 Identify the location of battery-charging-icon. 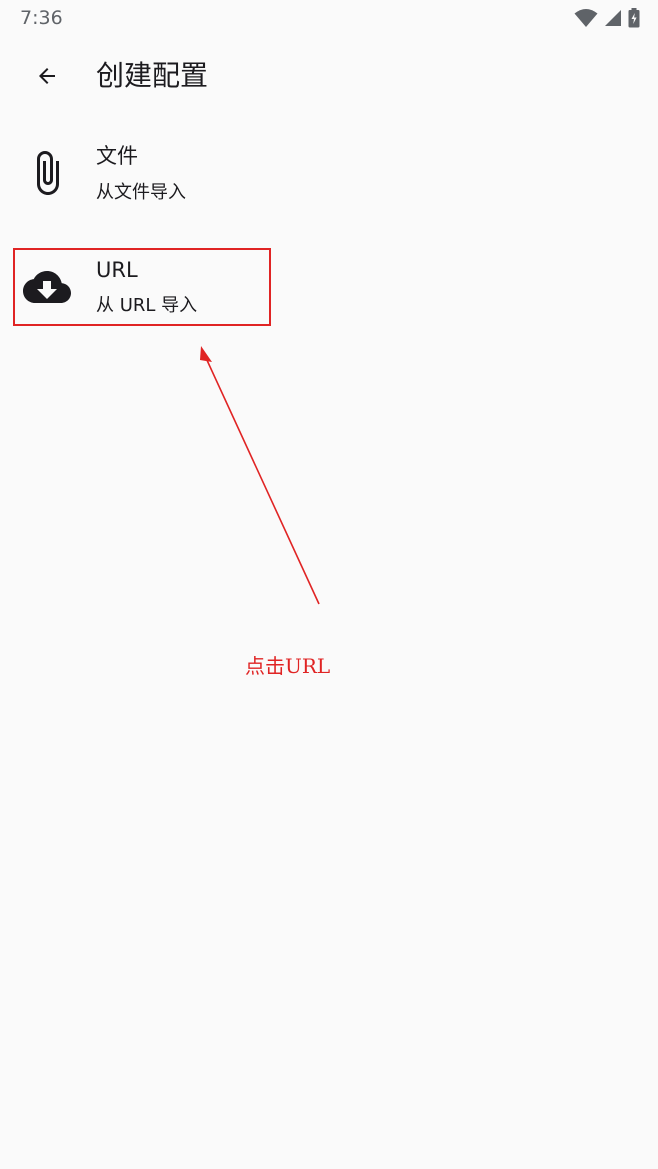
(634, 18).